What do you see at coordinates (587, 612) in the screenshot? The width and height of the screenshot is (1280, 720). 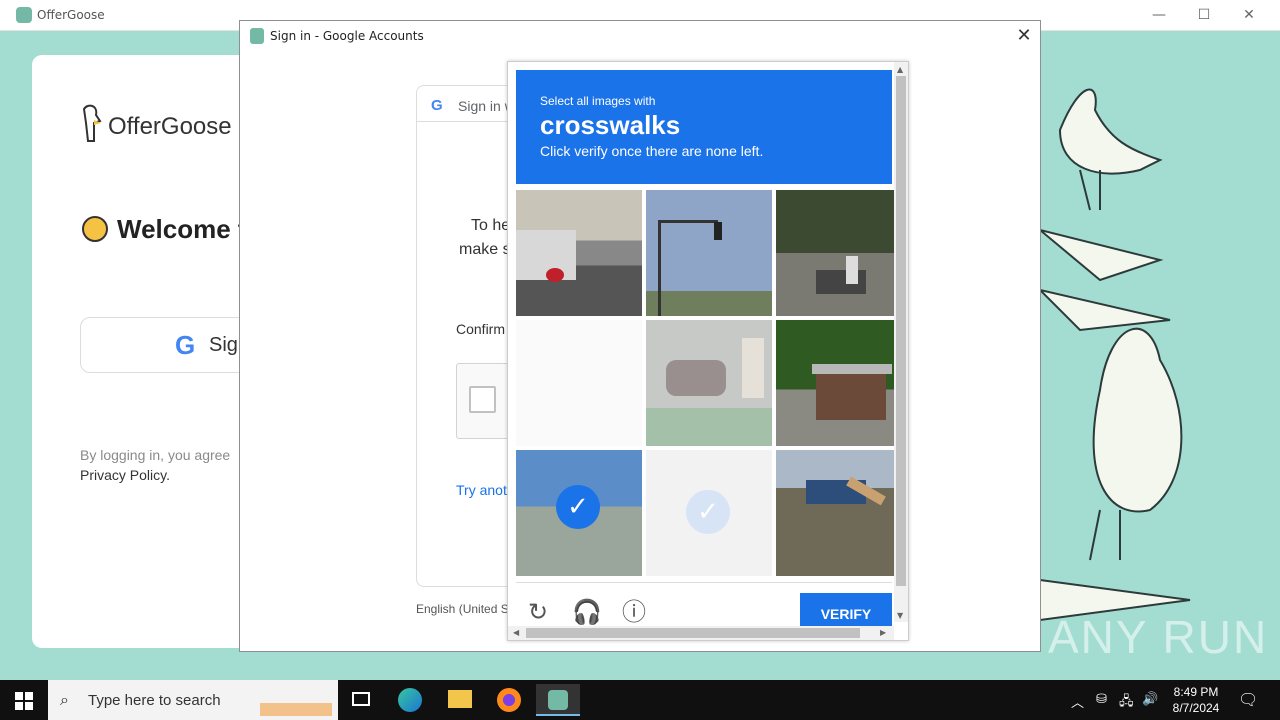 I see `audio-headphones-icon: 🎧` at bounding box center [587, 612].